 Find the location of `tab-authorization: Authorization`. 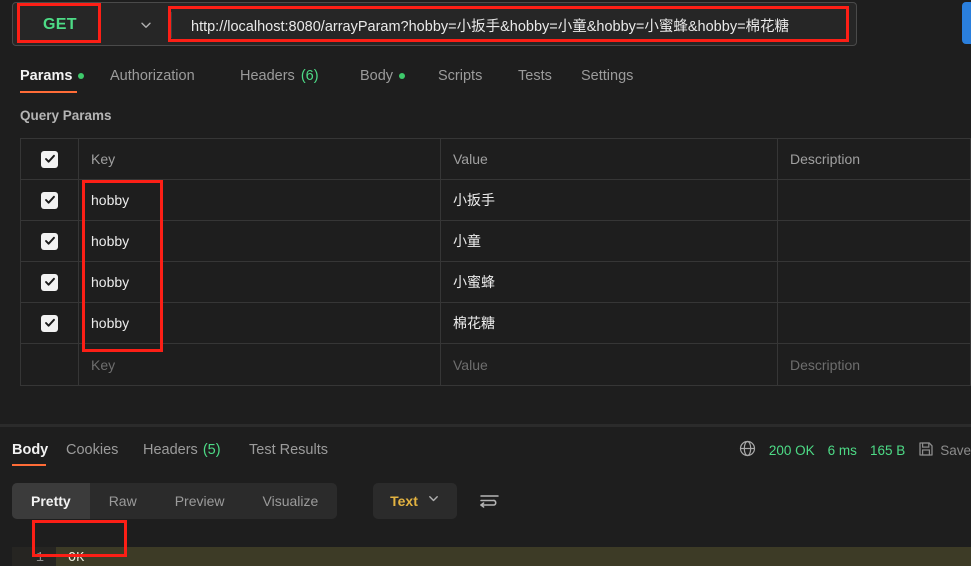

tab-authorization: Authorization is located at coordinates (152, 76).